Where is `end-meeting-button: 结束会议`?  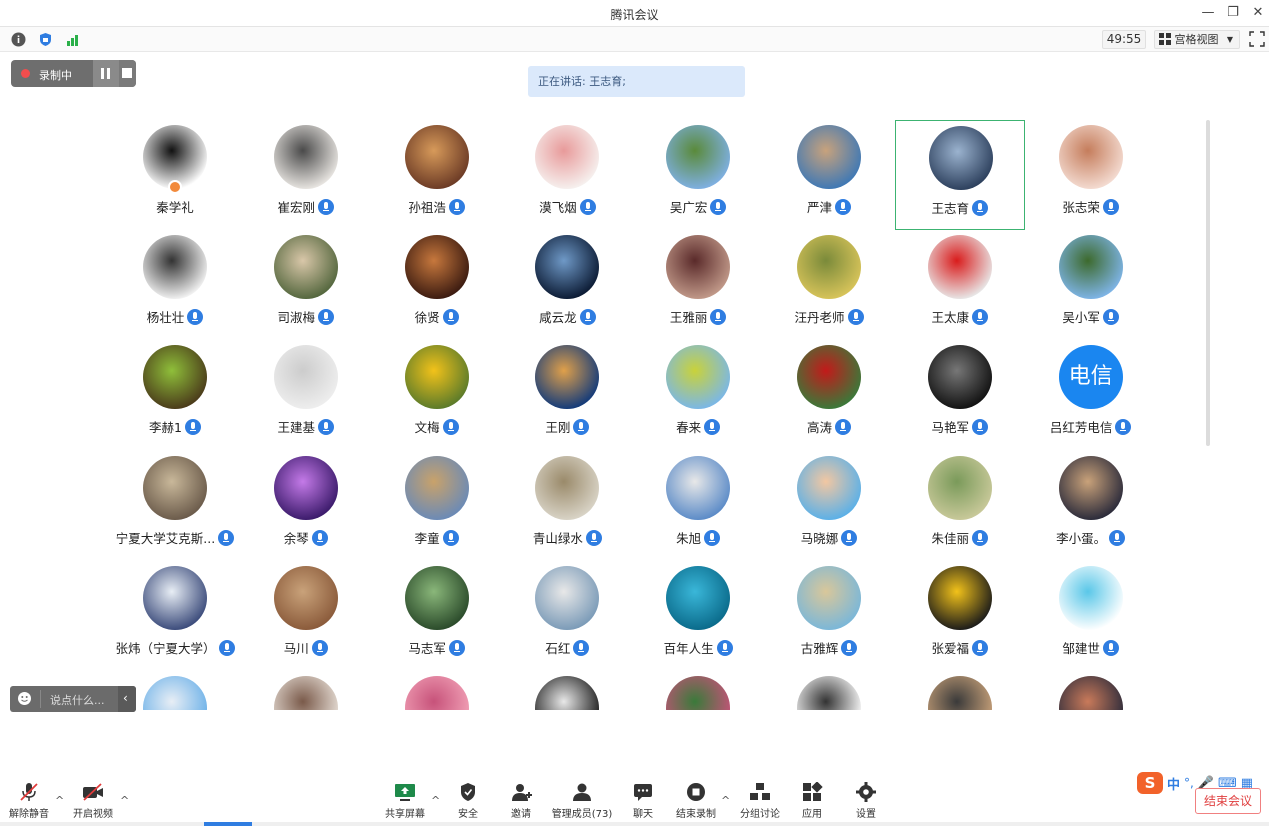
end-meeting-button: 结束会议 is located at coordinates (1228, 801).